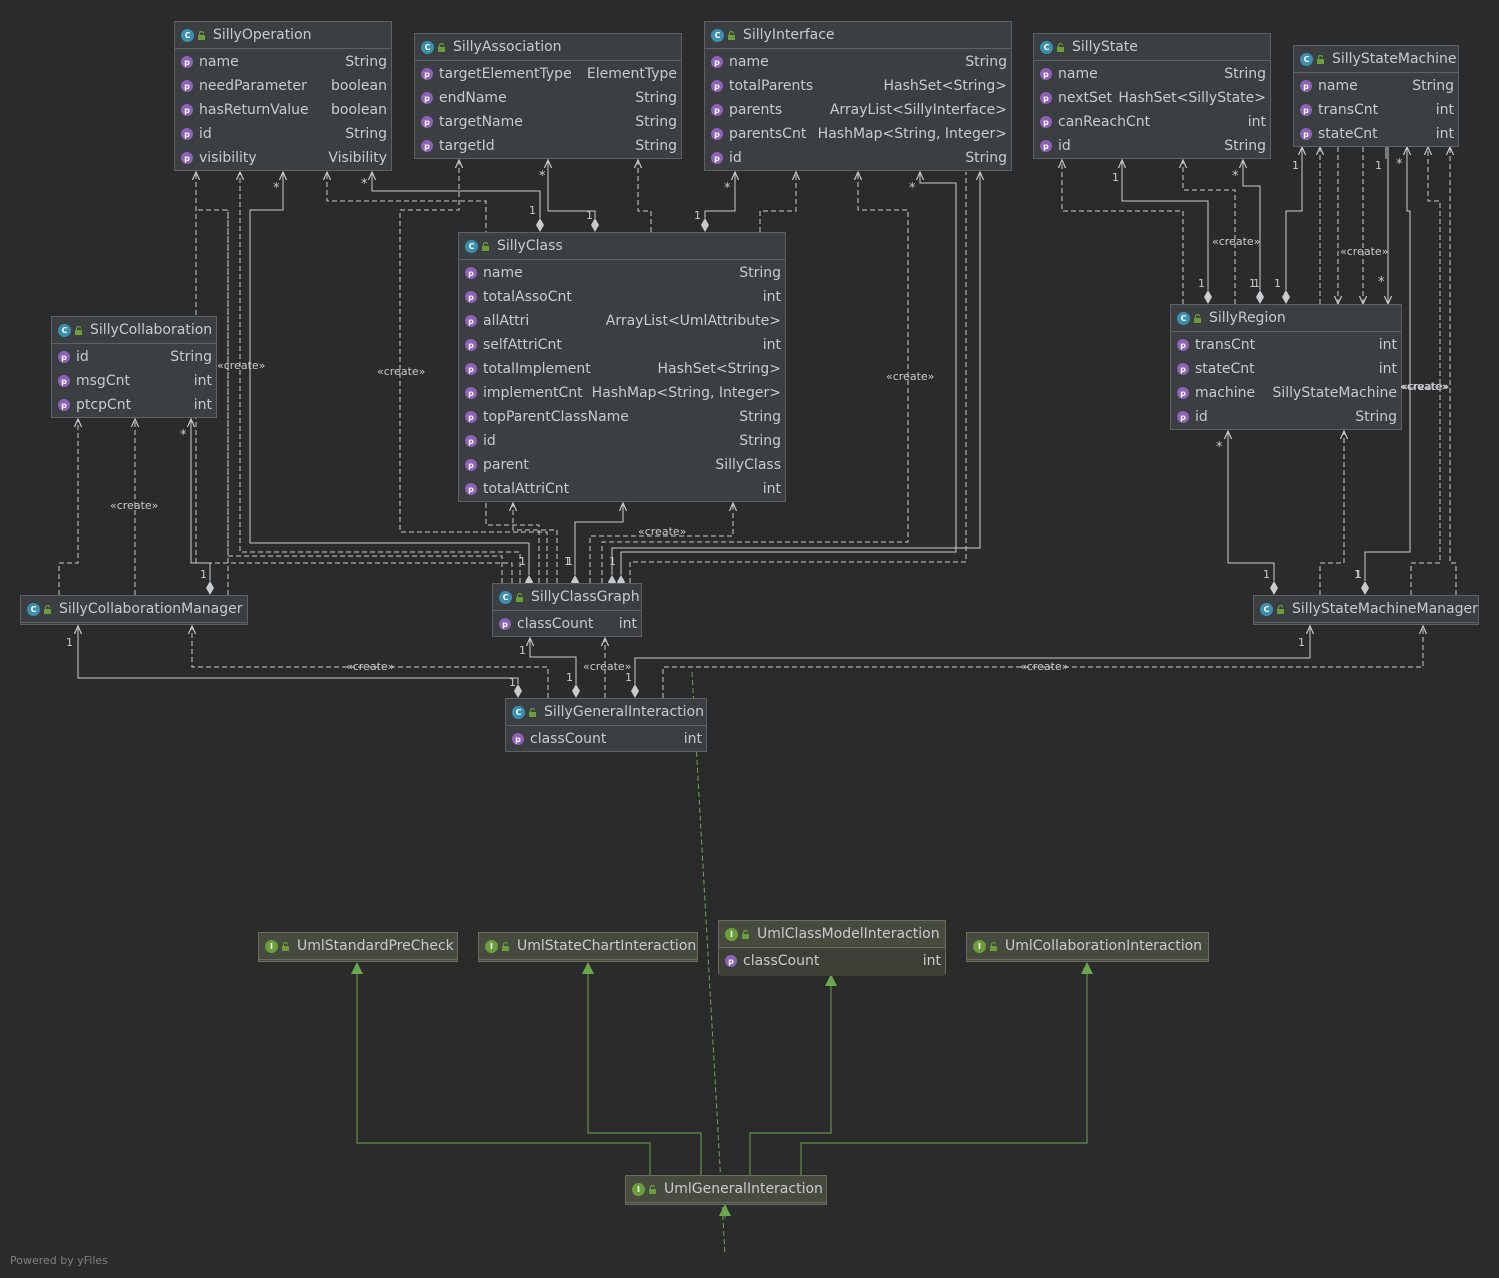  Describe the element at coordinates (283, 62) in the screenshot. I see `field-row: p name String` at that location.